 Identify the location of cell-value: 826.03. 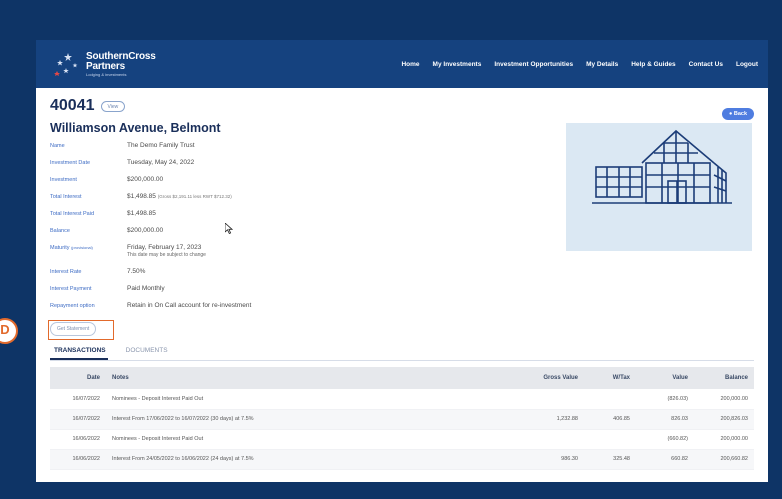
(665, 419).